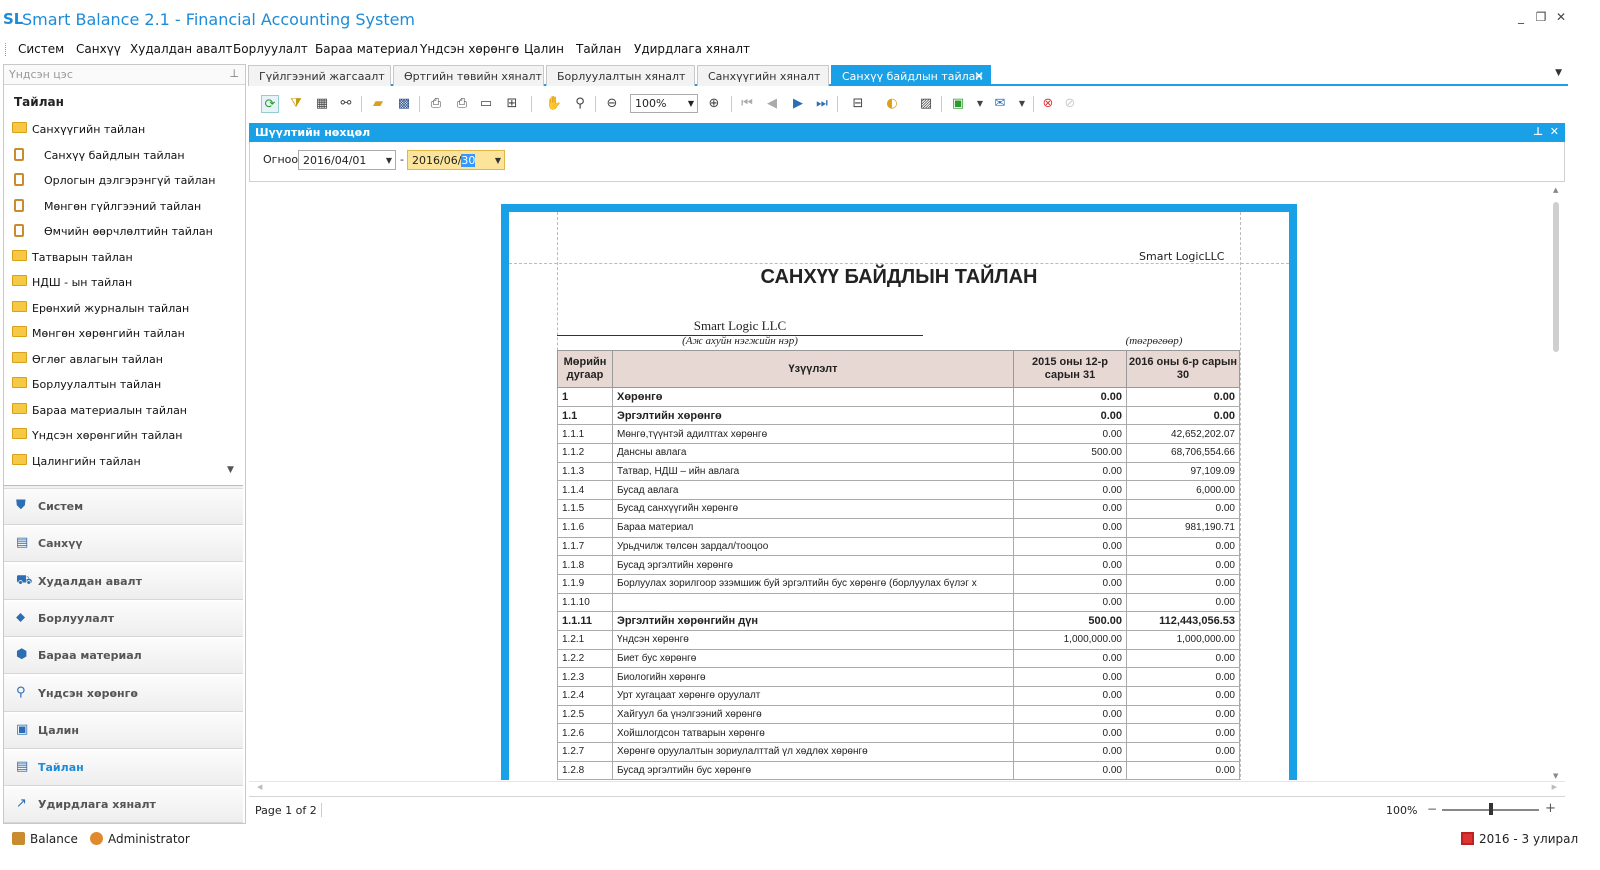 Image resolution: width=1600 pixels, height=870 pixels. Describe the element at coordinates (123, 507) in the screenshot. I see `nav-button: ⛊ Систем` at that location.